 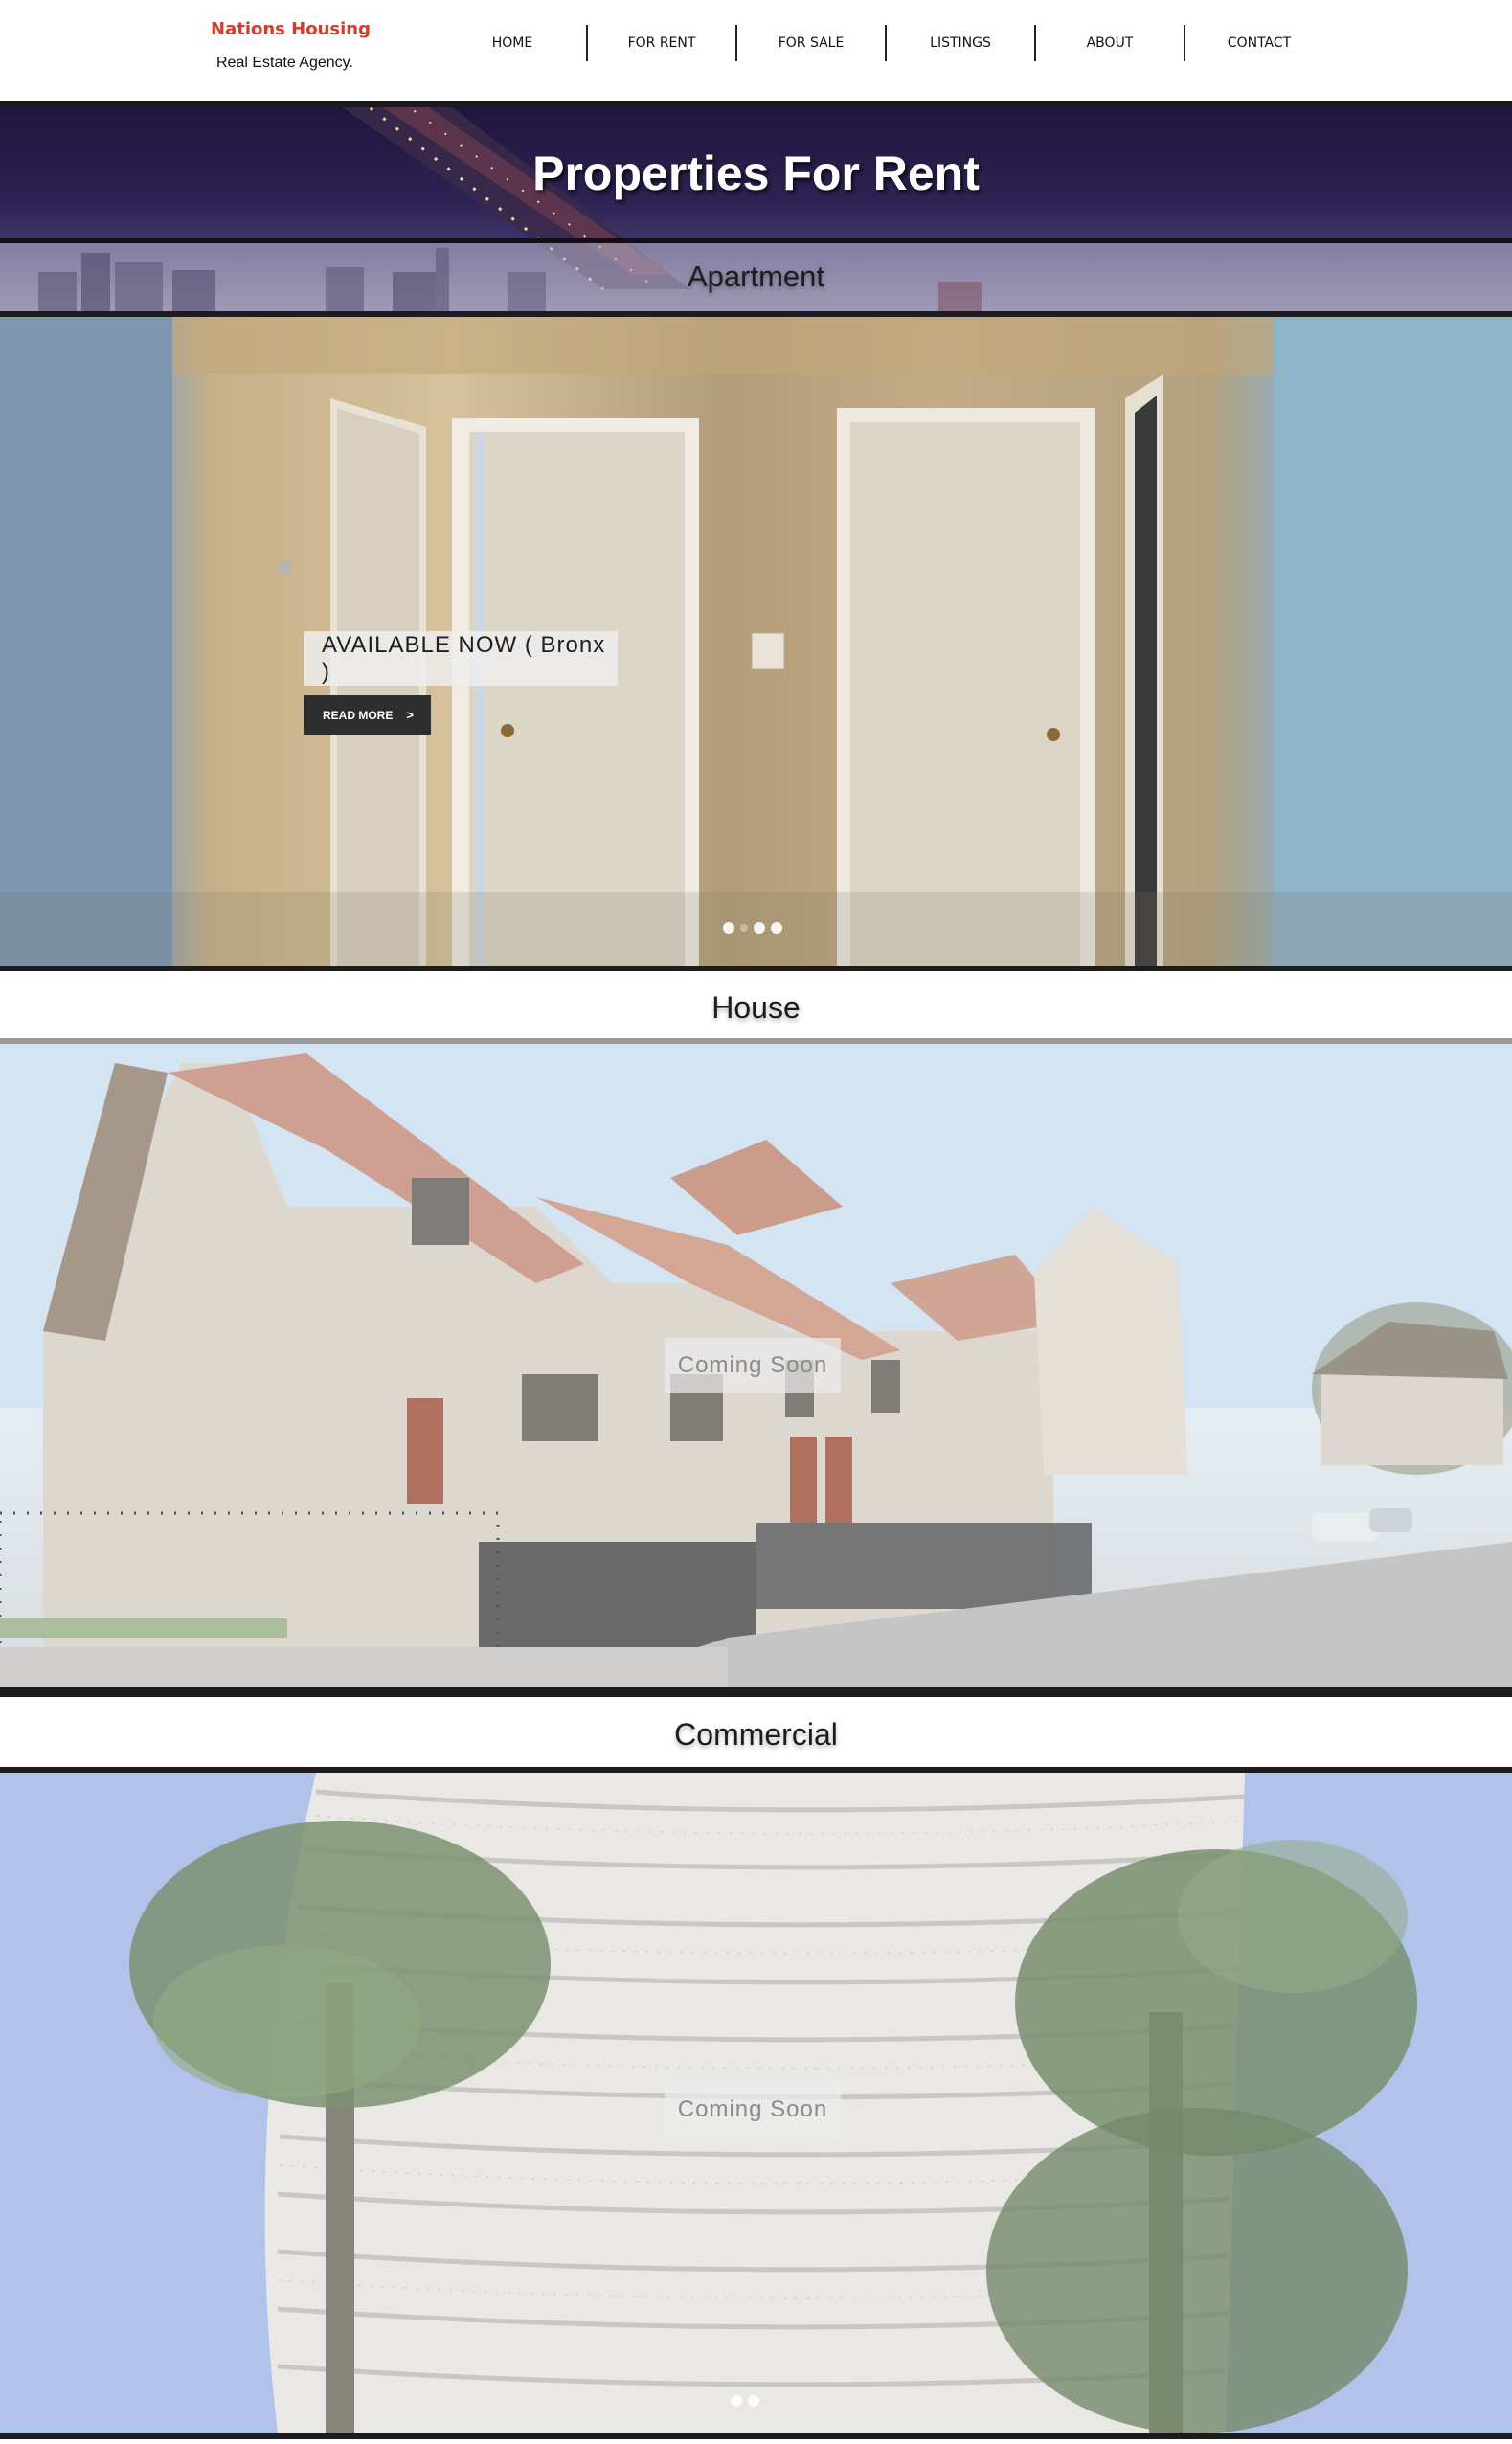 I want to click on page-title: Properties For Rent, so click(x=756, y=173).